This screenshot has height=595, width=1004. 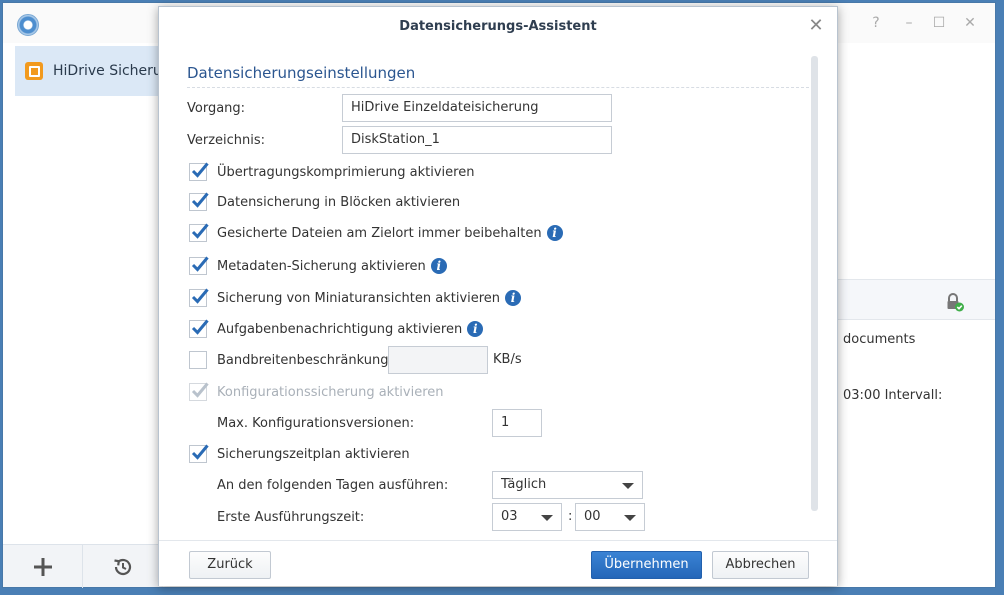 I want to click on option-schedule: Sicherungszeitplan aktivieren, so click(x=299, y=454).